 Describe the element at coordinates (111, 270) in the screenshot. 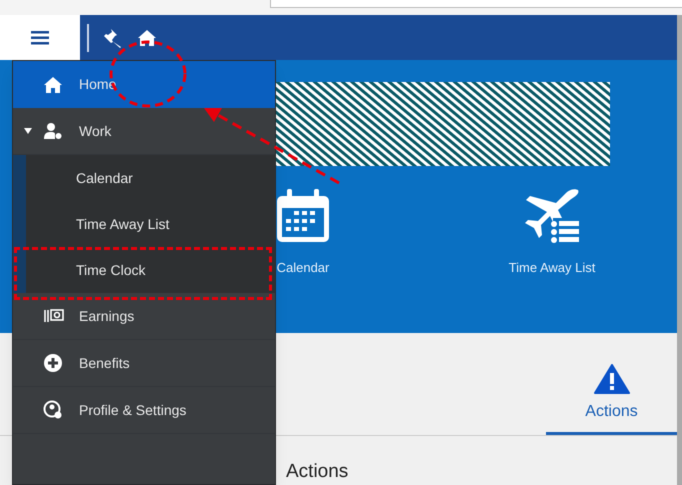

I see `submenu-item: Time Clock` at that location.